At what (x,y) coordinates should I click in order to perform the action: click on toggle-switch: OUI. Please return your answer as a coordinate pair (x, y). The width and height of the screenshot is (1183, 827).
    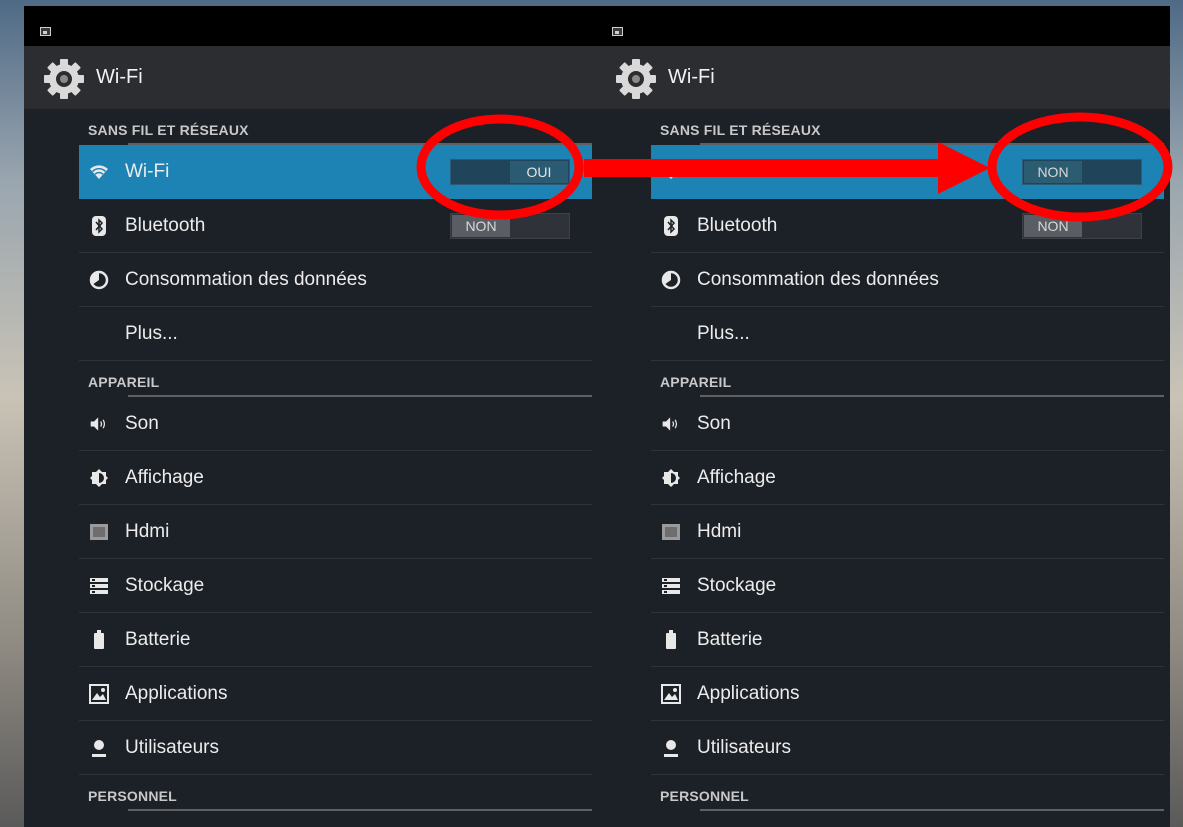
    Looking at the image, I should click on (510, 172).